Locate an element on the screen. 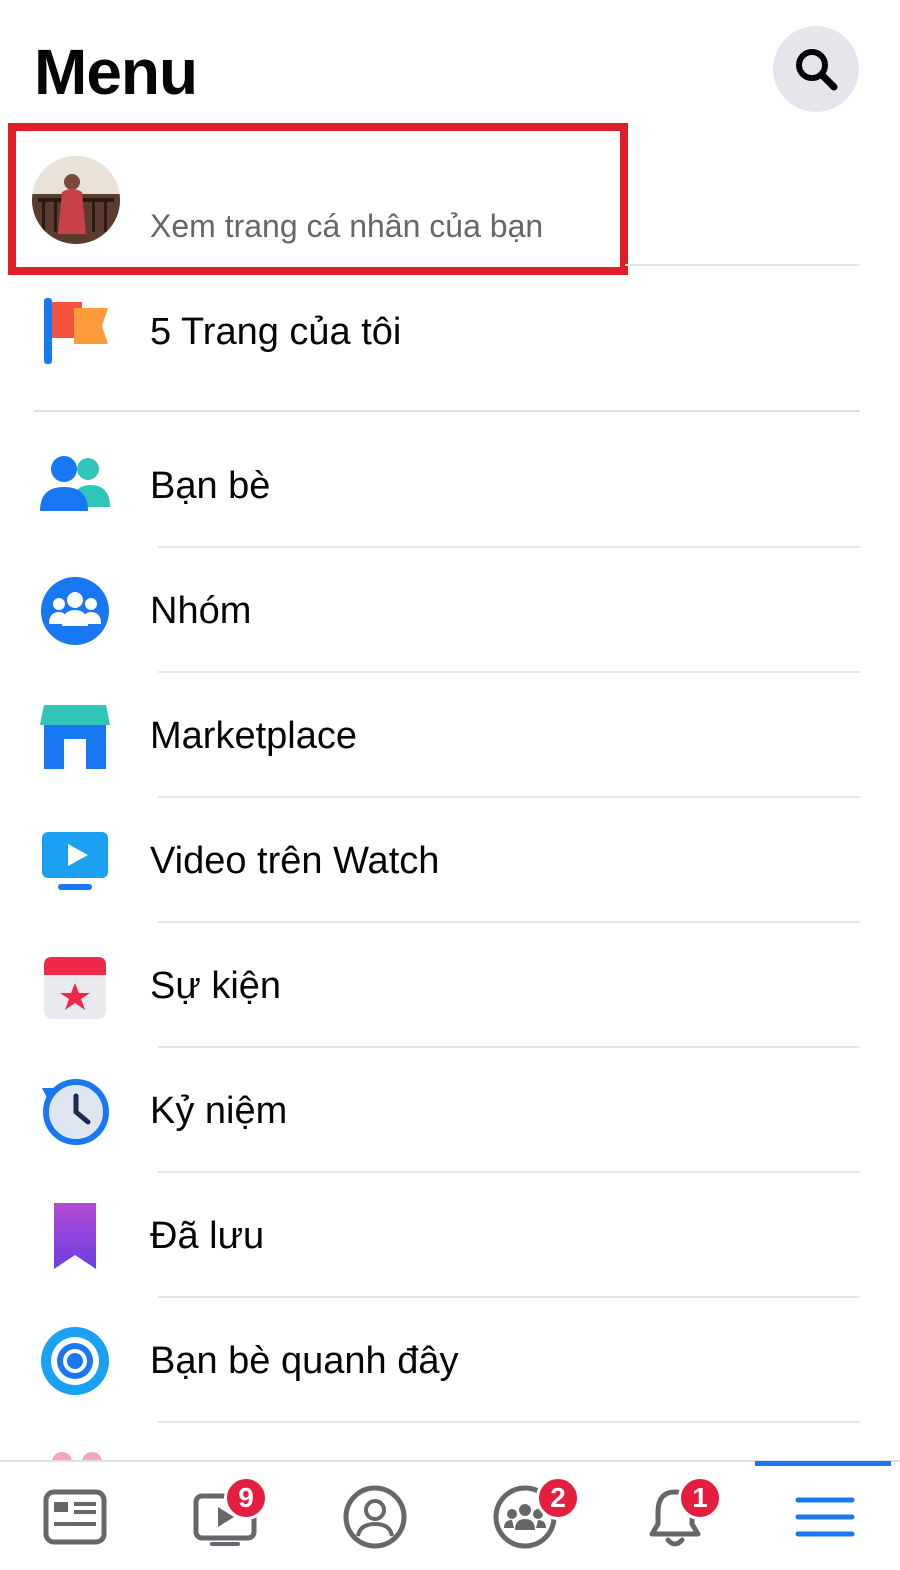  menu-item-nearby-friends: Bạn bè quanh đây is located at coordinates (450, 1360).